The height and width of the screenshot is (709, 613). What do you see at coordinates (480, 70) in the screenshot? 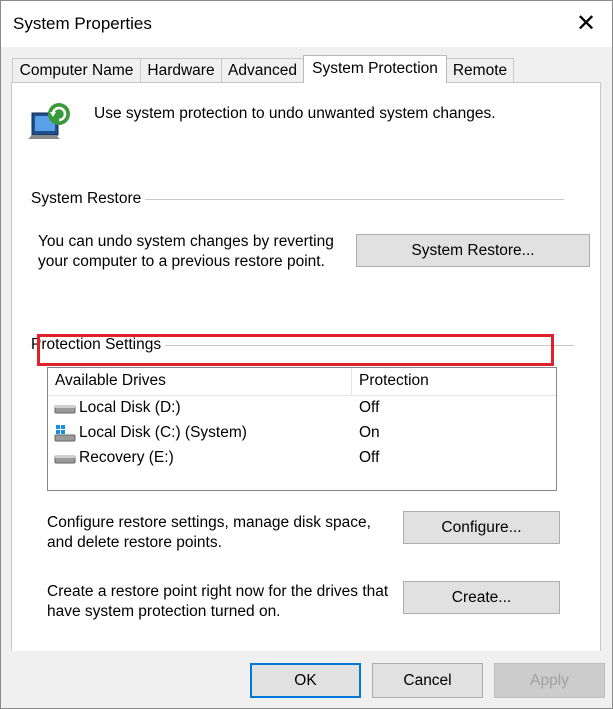
I see `tab-remote: Remote` at bounding box center [480, 70].